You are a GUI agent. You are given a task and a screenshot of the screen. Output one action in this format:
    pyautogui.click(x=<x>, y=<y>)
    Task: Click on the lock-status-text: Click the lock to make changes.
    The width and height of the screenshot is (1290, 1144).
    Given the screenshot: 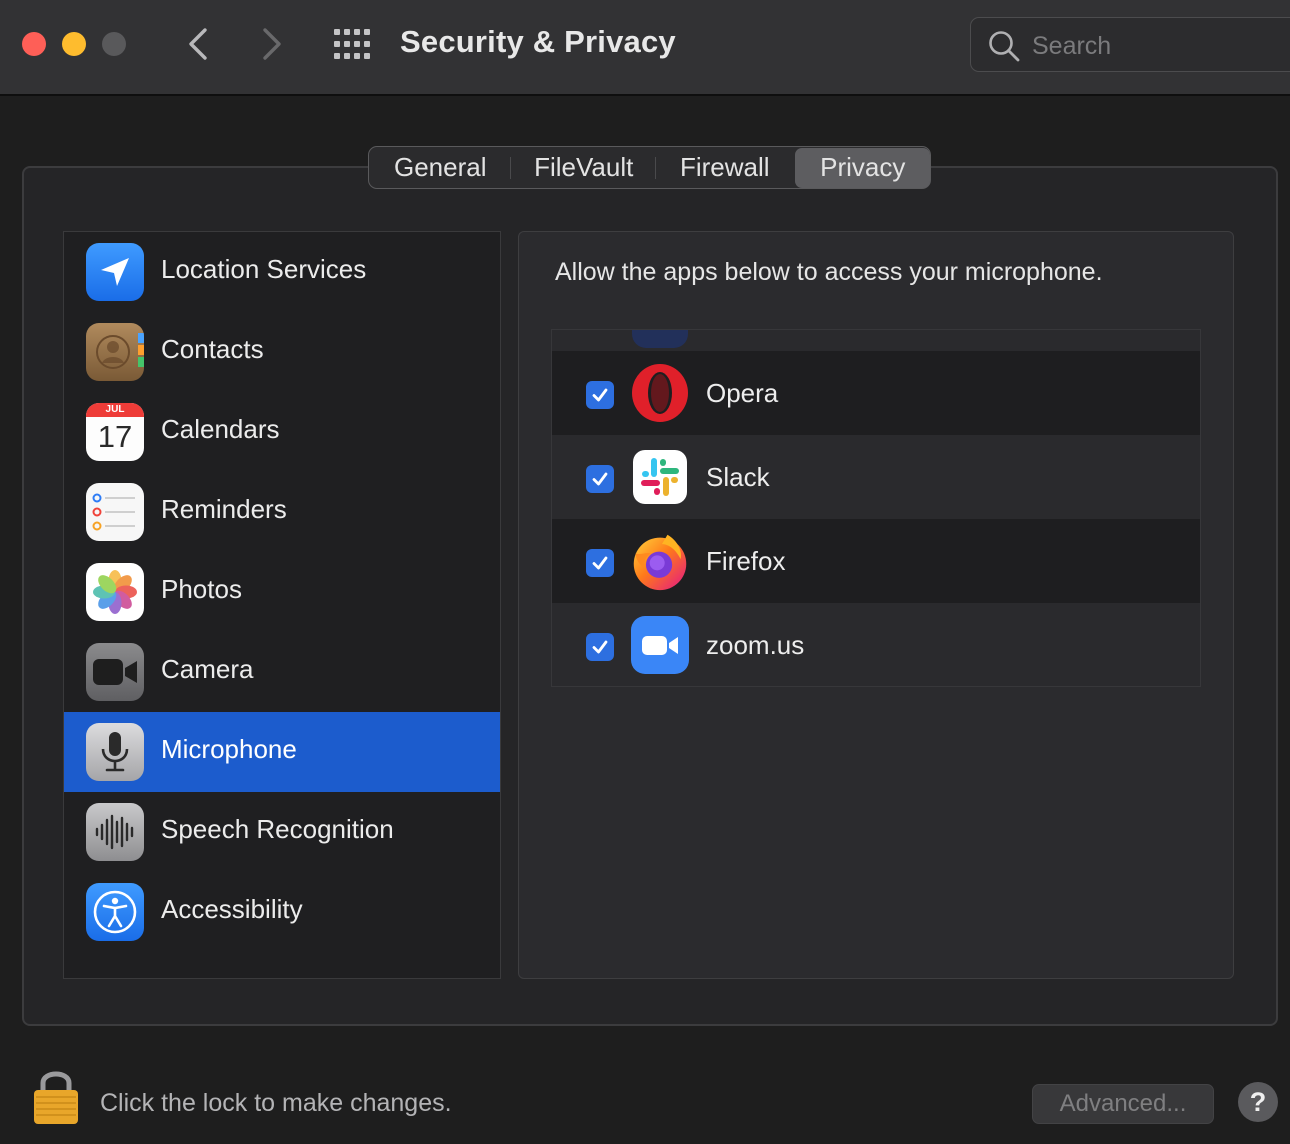 What is the action you would take?
    pyautogui.click(x=276, y=1103)
    